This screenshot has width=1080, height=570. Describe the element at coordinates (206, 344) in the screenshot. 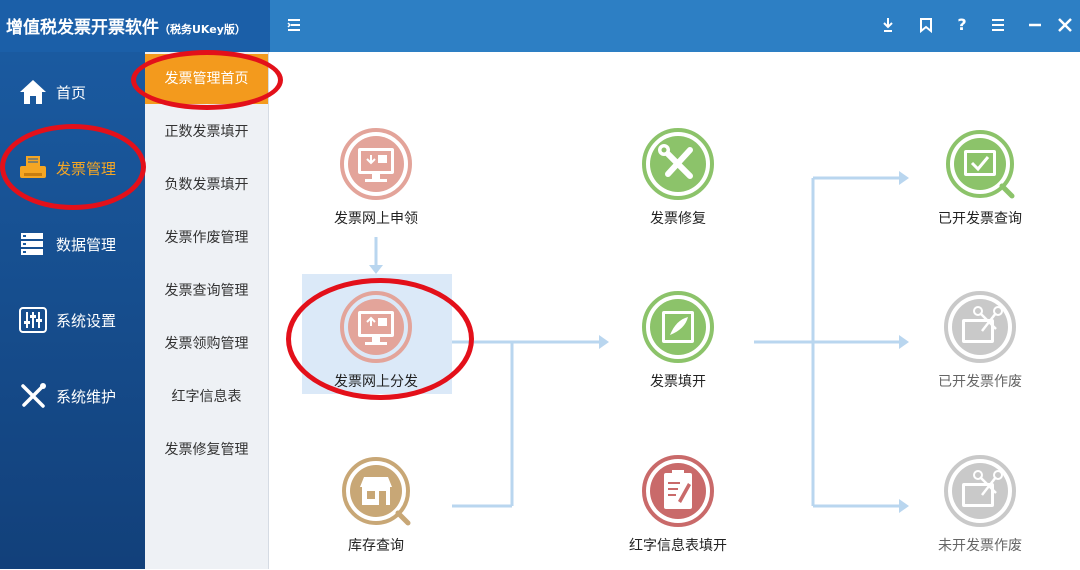

I see `subnav-item-purchase-management: 发票领购管理` at that location.